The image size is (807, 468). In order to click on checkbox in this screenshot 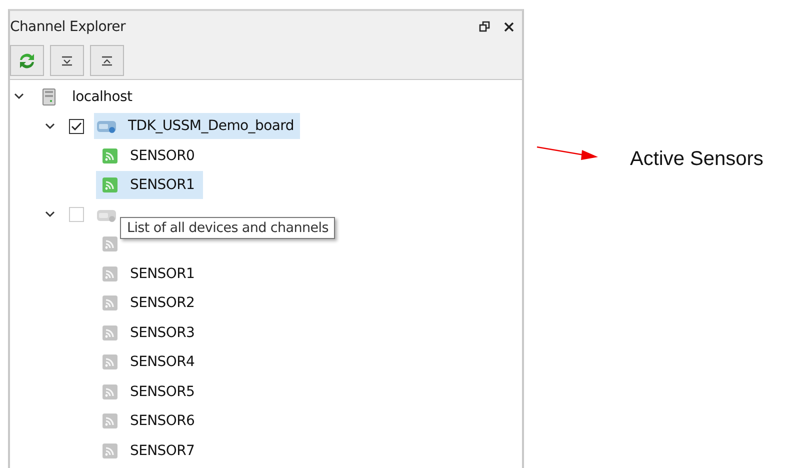, I will do `click(76, 126)`.